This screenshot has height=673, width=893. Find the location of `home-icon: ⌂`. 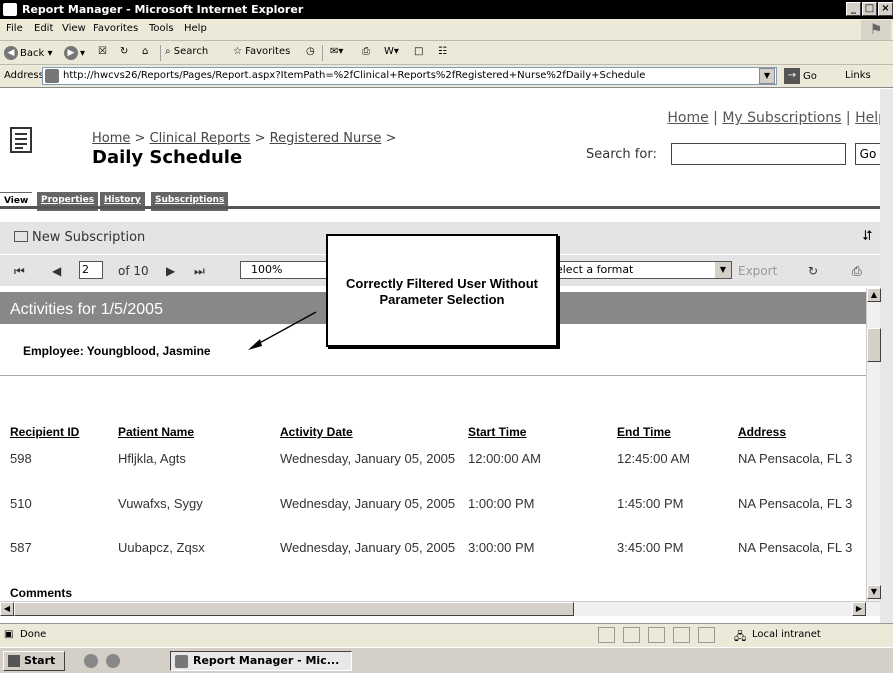

home-icon: ⌂ is located at coordinates (145, 51).